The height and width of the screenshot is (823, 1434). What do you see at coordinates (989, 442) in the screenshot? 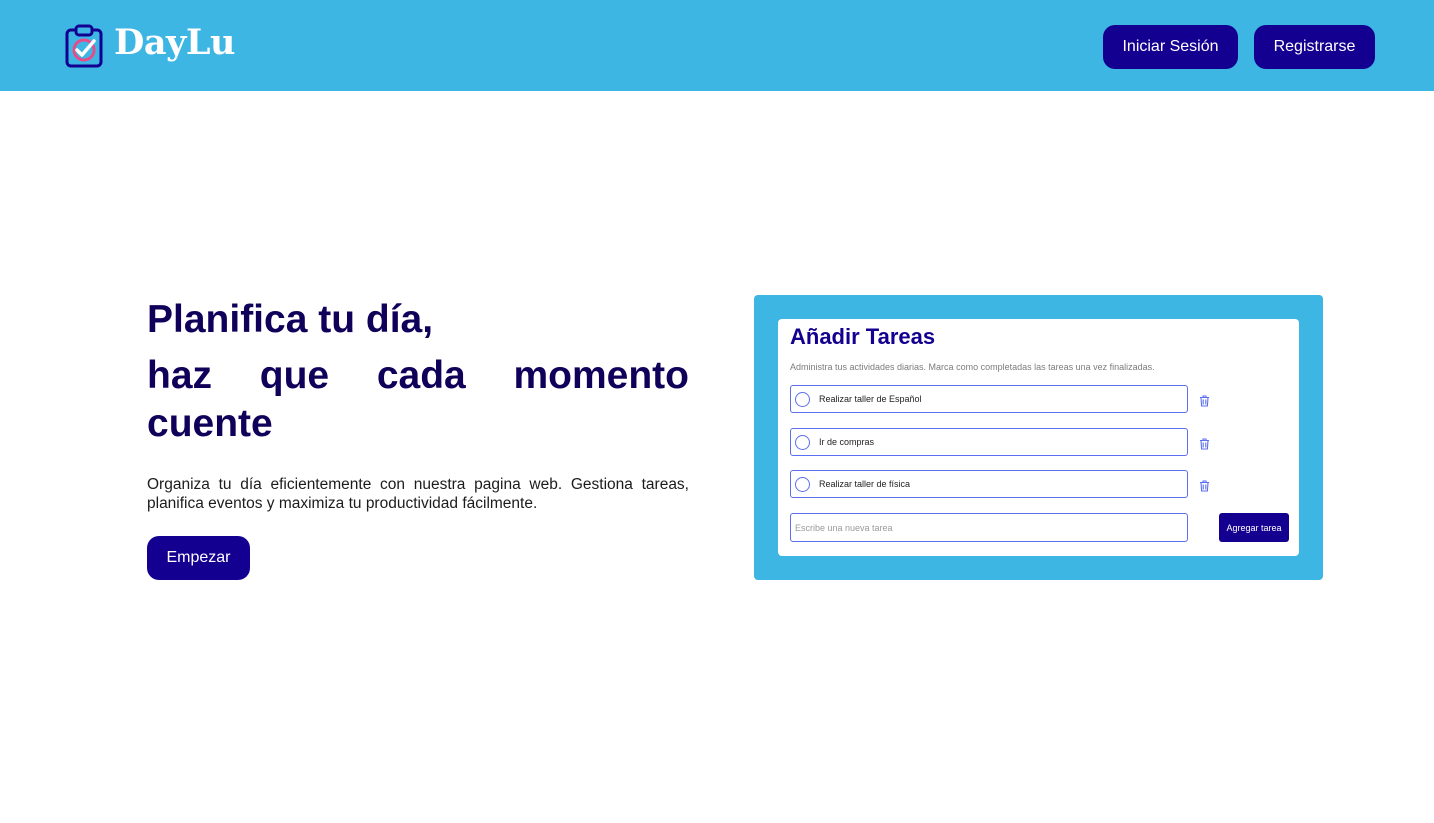
I see `task-item: Ir de compras` at bounding box center [989, 442].